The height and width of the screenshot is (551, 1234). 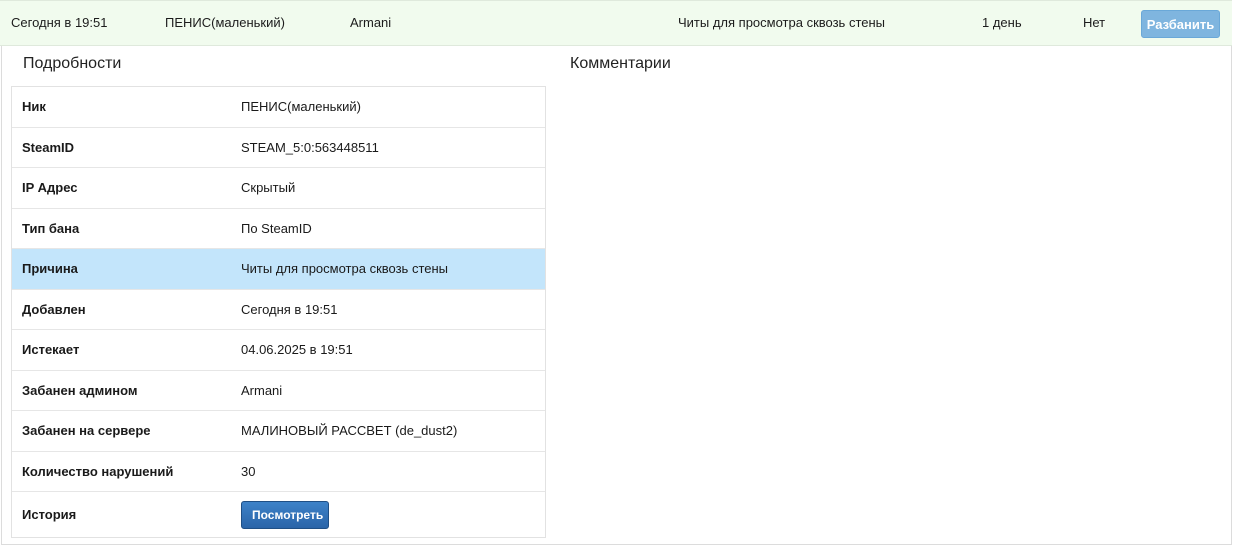 What do you see at coordinates (349, 431) in the screenshot?
I see `row-value: МАЛИНОВЫЙ РАССВЕТ (de_dust2)` at bounding box center [349, 431].